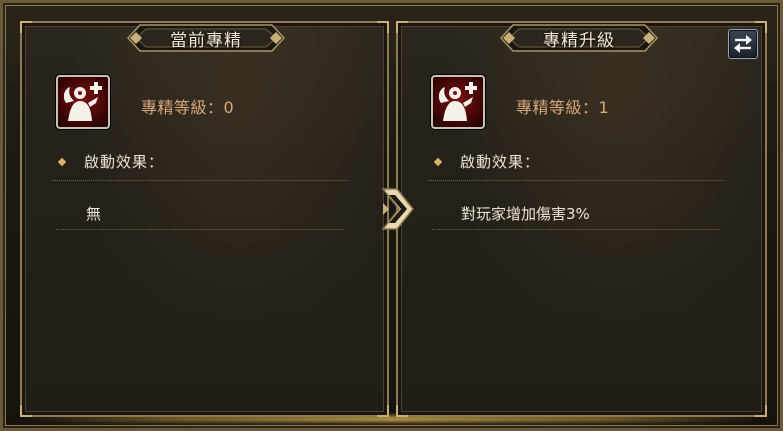 Image resolution: width=783 pixels, height=431 pixels. I want to click on current-effect-heading: 啟動效果：, so click(124, 162).